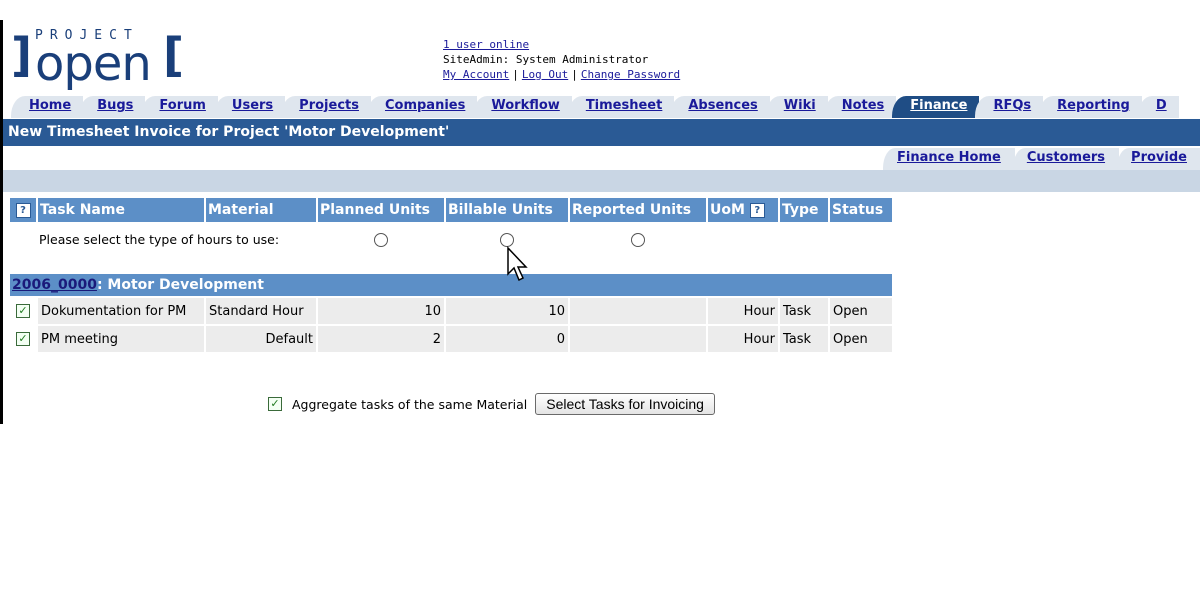 This screenshot has width=1200, height=600. What do you see at coordinates (804, 210) in the screenshot?
I see `col-type: Type` at bounding box center [804, 210].